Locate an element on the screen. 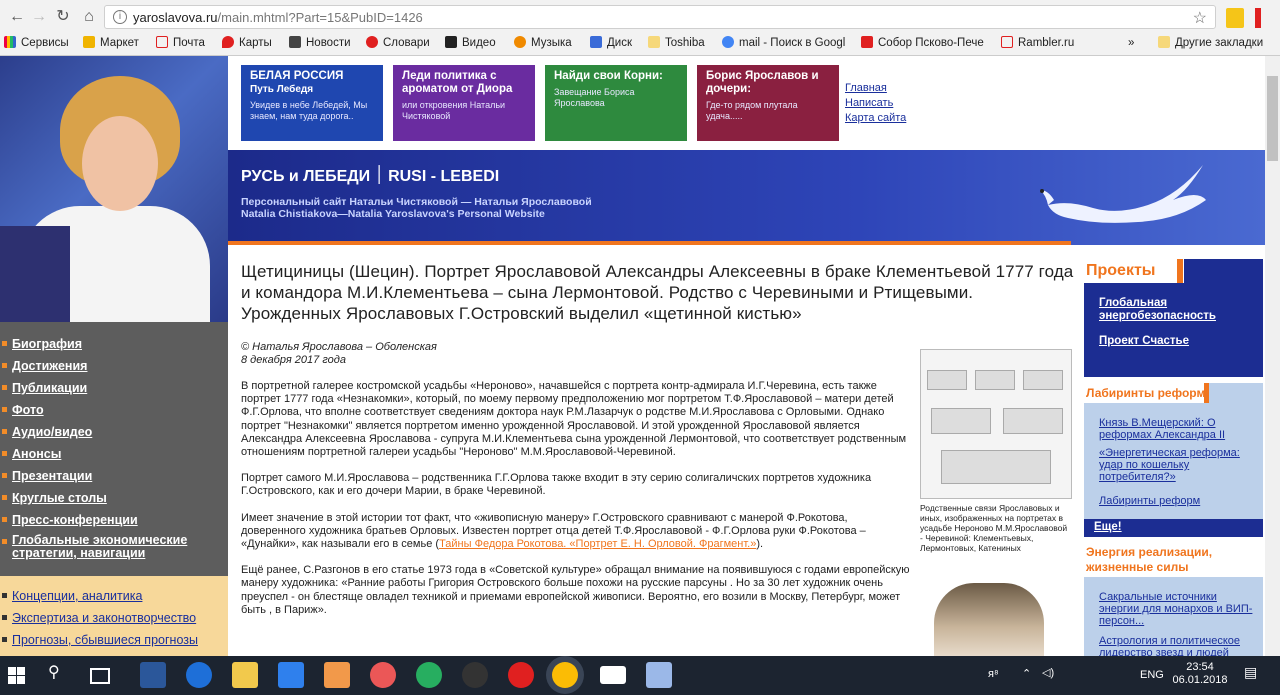 Image resolution: width=1280 pixels, height=695 pixels. menu-item: Достижения is located at coordinates (114, 366).